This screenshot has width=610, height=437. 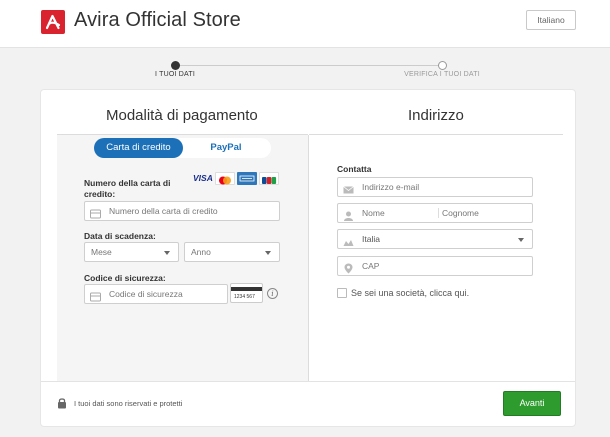 What do you see at coordinates (308, 381) in the screenshot?
I see `footer-divider` at bounding box center [308, 381].